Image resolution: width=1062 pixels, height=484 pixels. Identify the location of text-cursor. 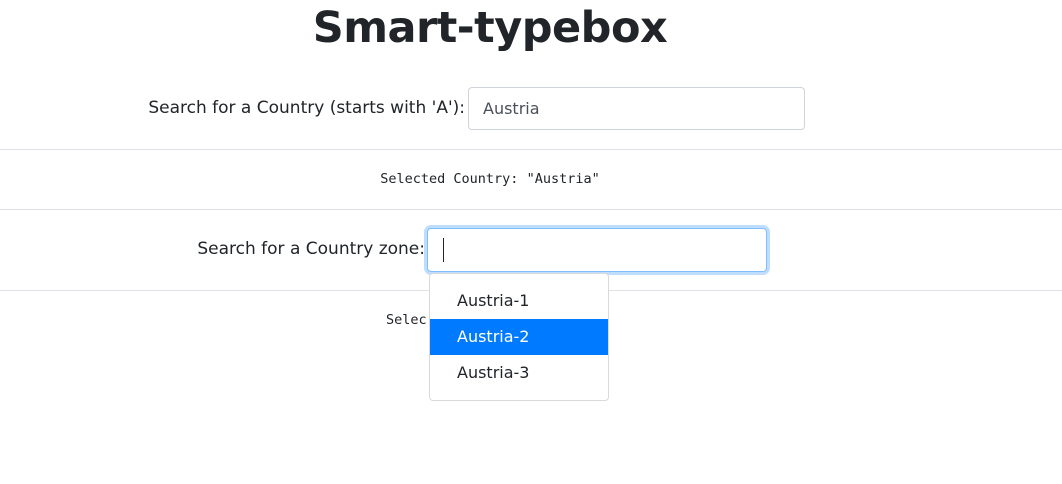
(443, 250).